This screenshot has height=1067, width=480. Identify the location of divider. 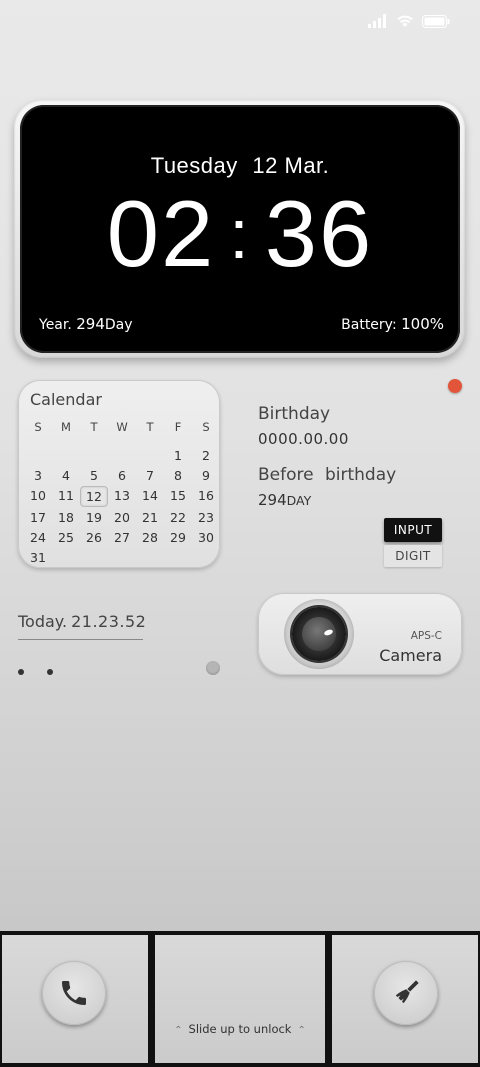
(80, 639).